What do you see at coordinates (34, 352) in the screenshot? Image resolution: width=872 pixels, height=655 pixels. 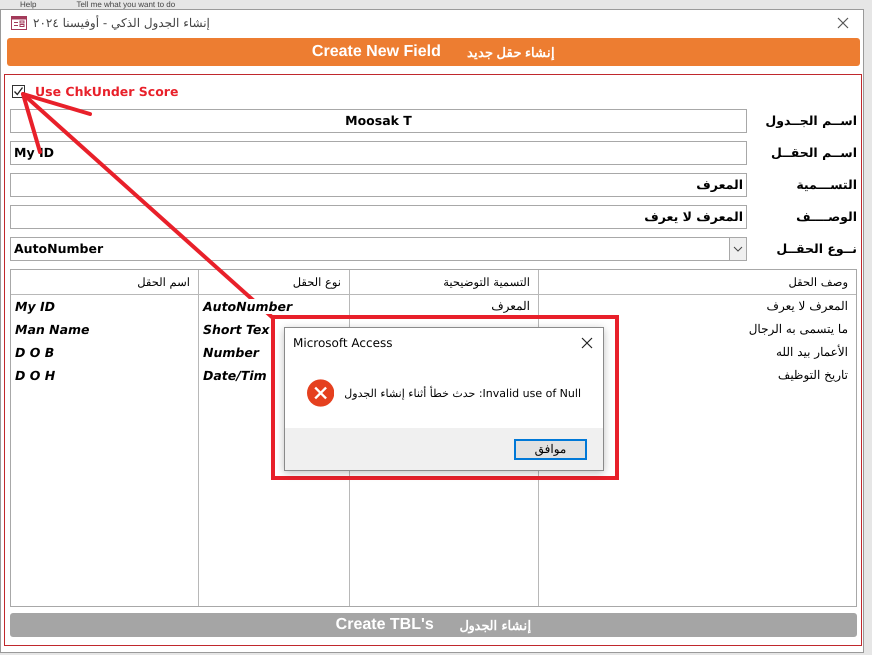 I see `table-cell: D O B` at bounding box center [34, 352].